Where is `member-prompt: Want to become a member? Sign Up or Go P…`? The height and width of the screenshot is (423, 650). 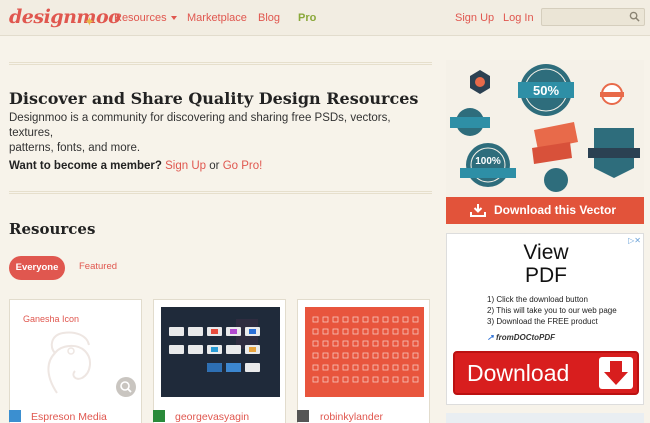
member-prompt: Want to become a member? Sign Up or Go P… is located at coordinates (135, 166).